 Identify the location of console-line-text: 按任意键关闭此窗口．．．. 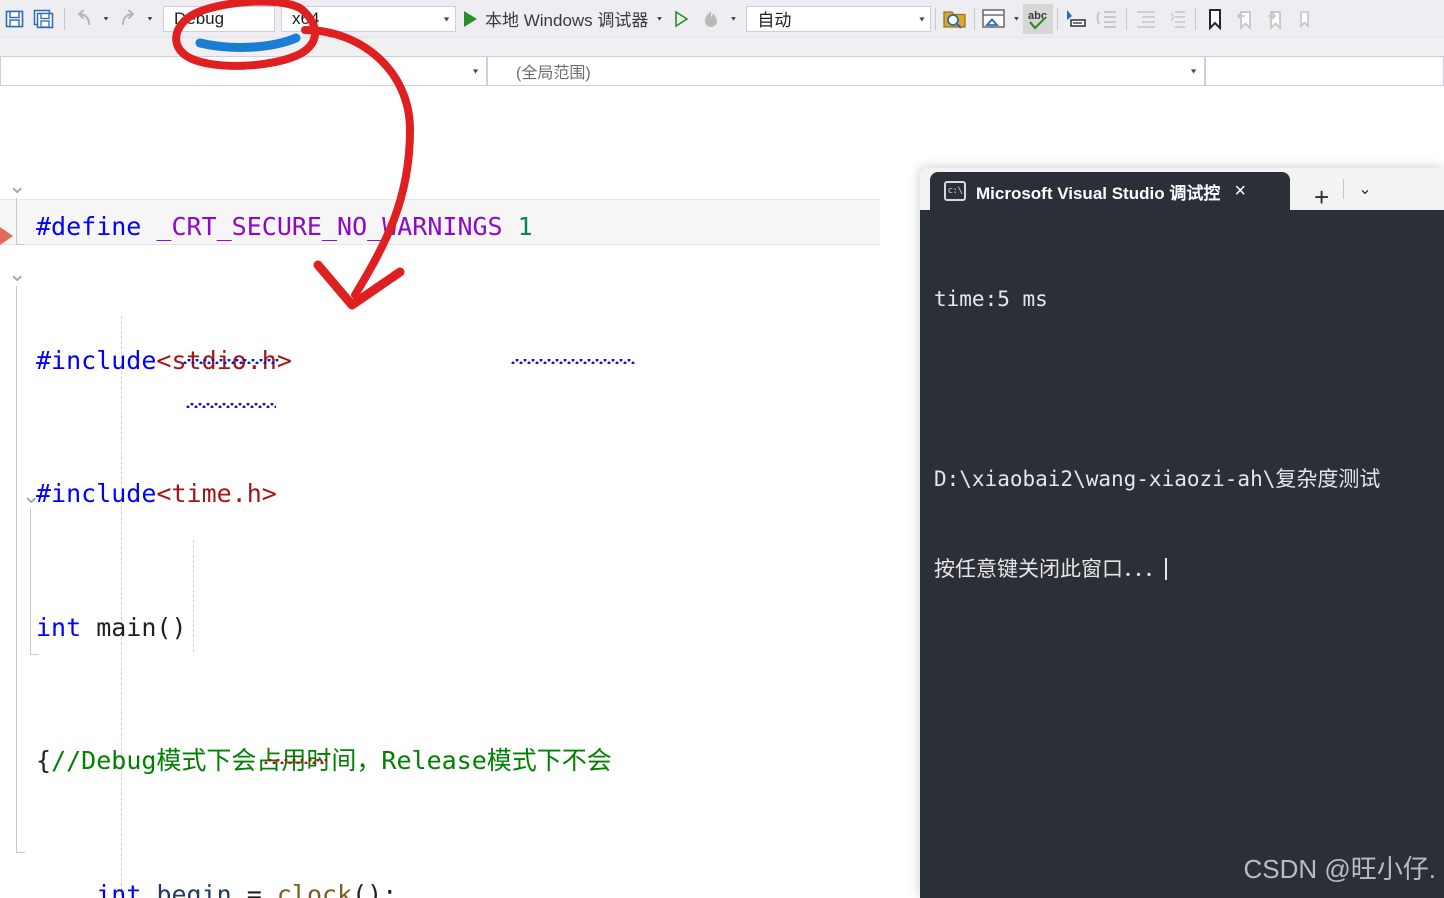
(1049, 569).